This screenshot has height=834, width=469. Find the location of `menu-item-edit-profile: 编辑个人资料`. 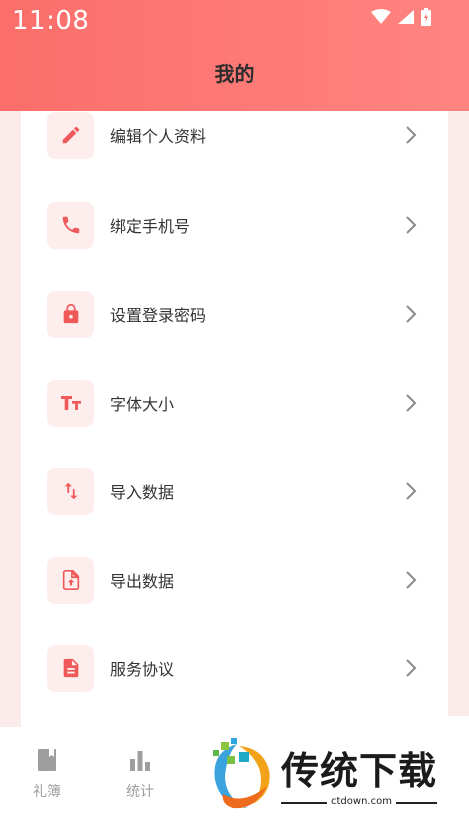

menu-item-edit-profile: 编辑个人资料 is located at coordinates (234, 145).